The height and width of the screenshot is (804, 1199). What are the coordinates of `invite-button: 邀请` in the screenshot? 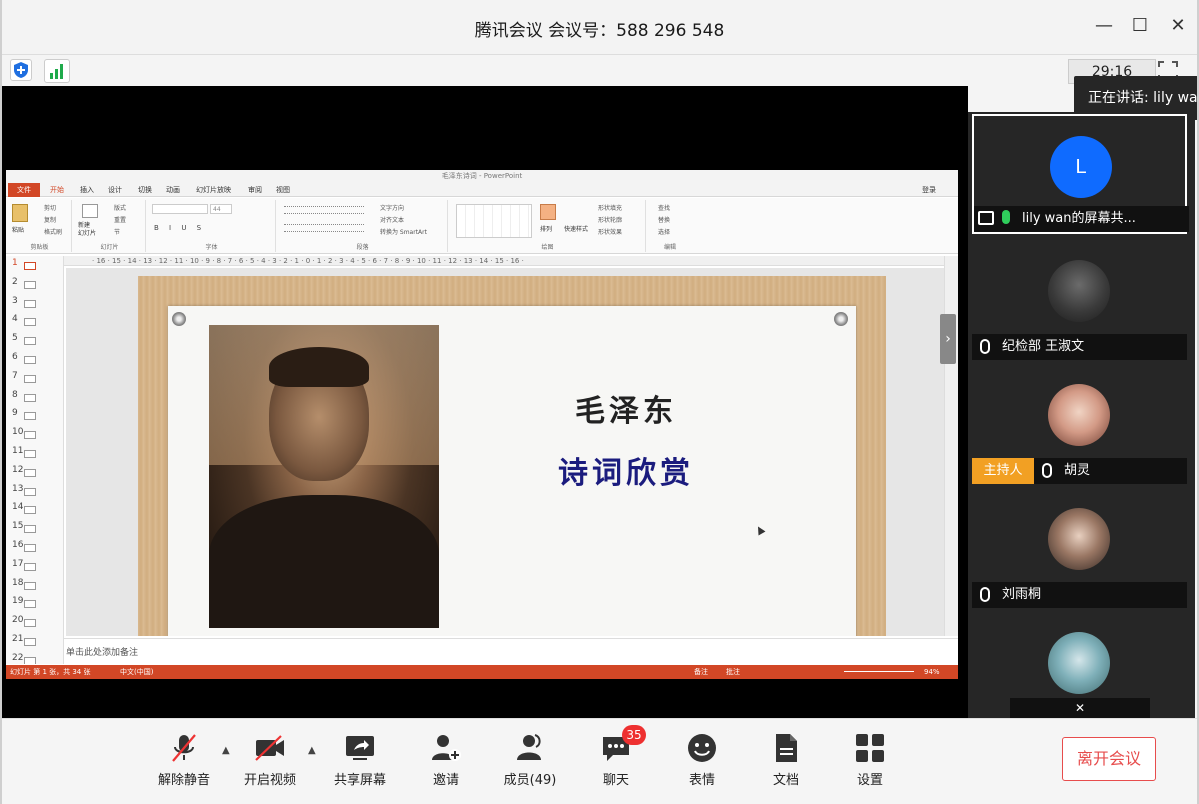 It's located at (446, 759).